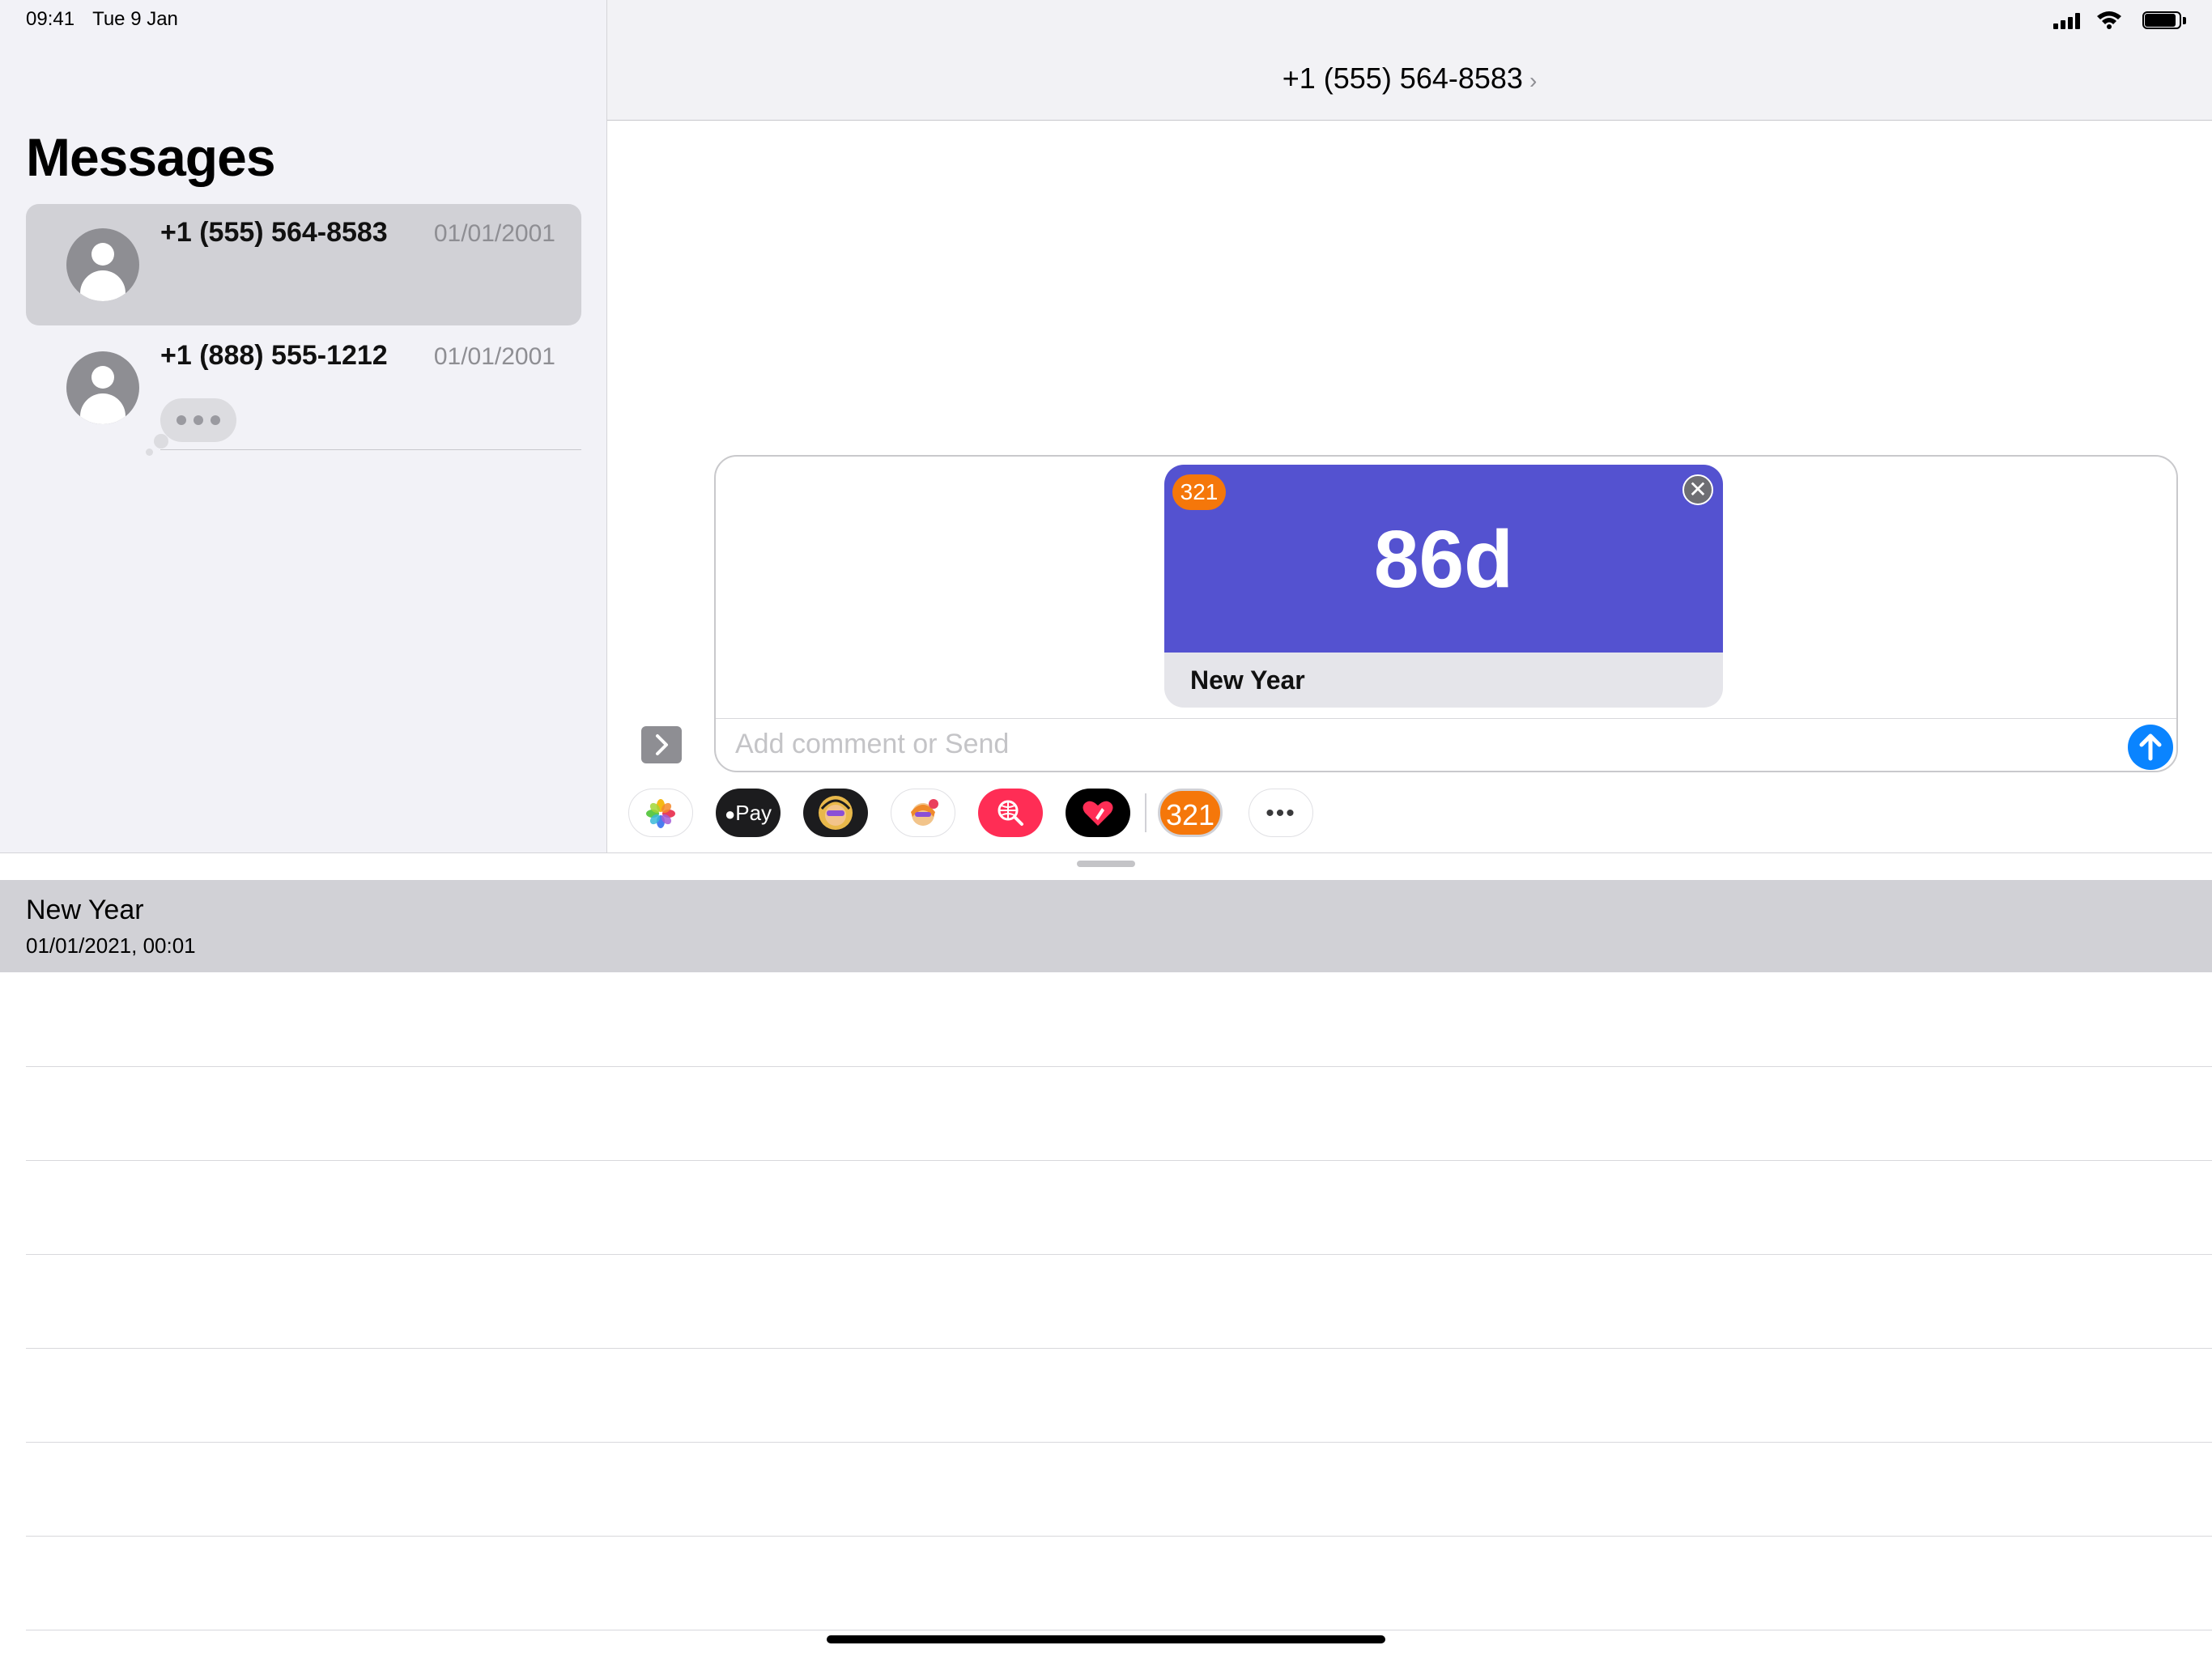 This screenshot has width=2212, height=1658. What do you see at coordinates (1247, 680) in the screenshot?
I see `countdown-caption: New Year` at bounding box center [1247, 680].